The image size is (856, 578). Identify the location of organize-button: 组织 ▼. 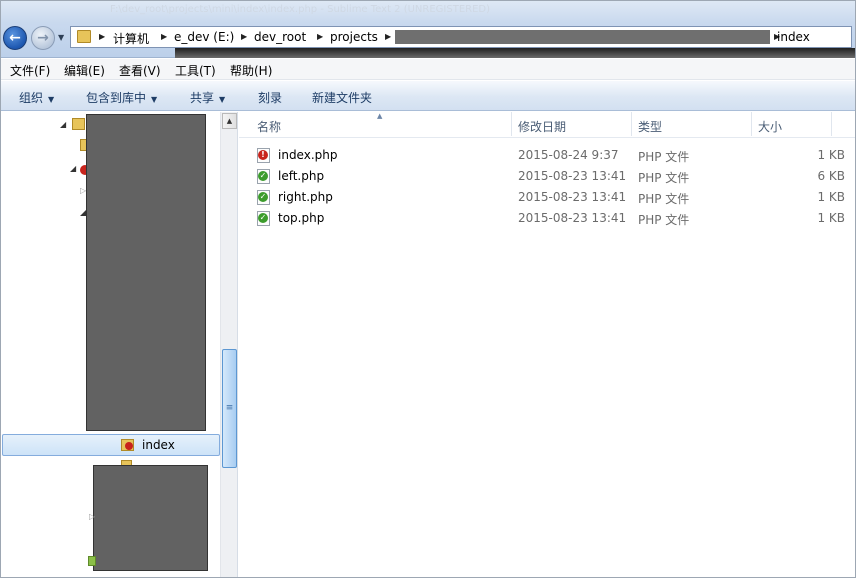
(36, 97).